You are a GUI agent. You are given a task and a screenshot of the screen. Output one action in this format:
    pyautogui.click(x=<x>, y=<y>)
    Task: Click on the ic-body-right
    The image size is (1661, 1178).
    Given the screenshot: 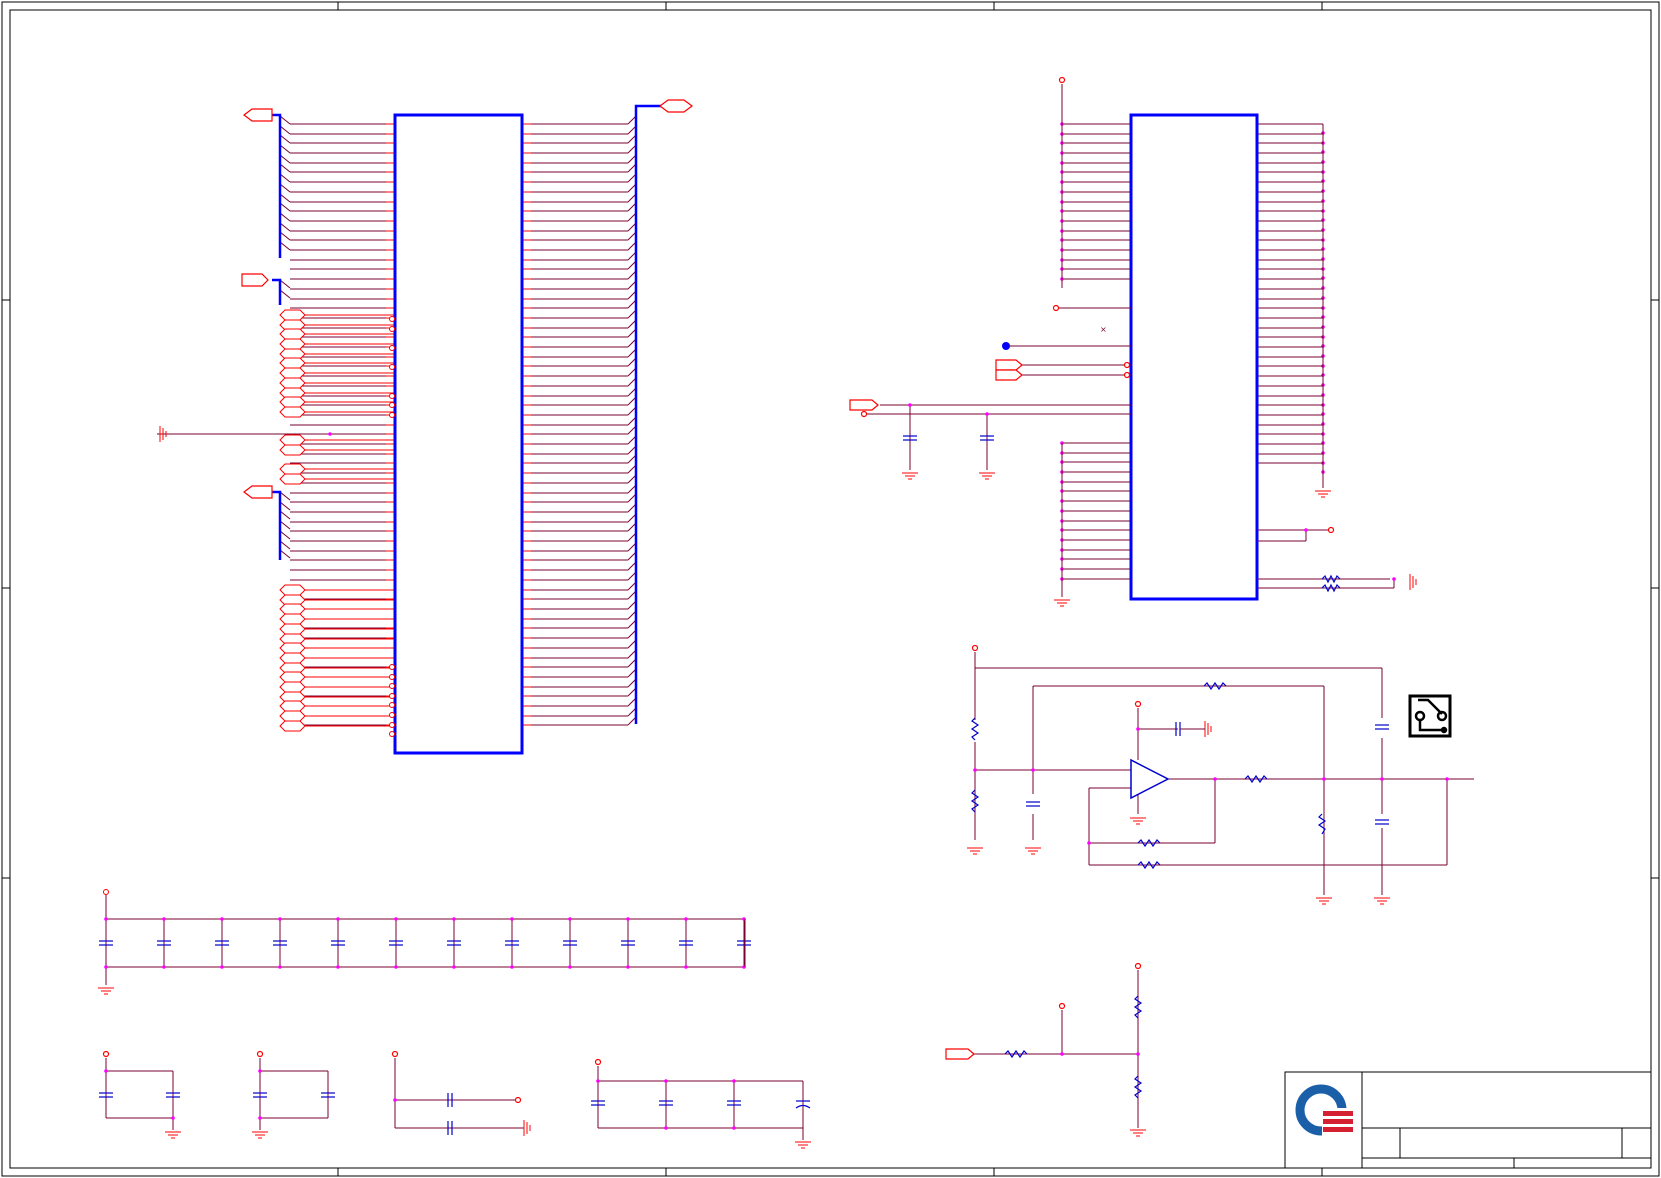 What is the action you would take?
    pyautogui.click(x=1194, y=357)
    